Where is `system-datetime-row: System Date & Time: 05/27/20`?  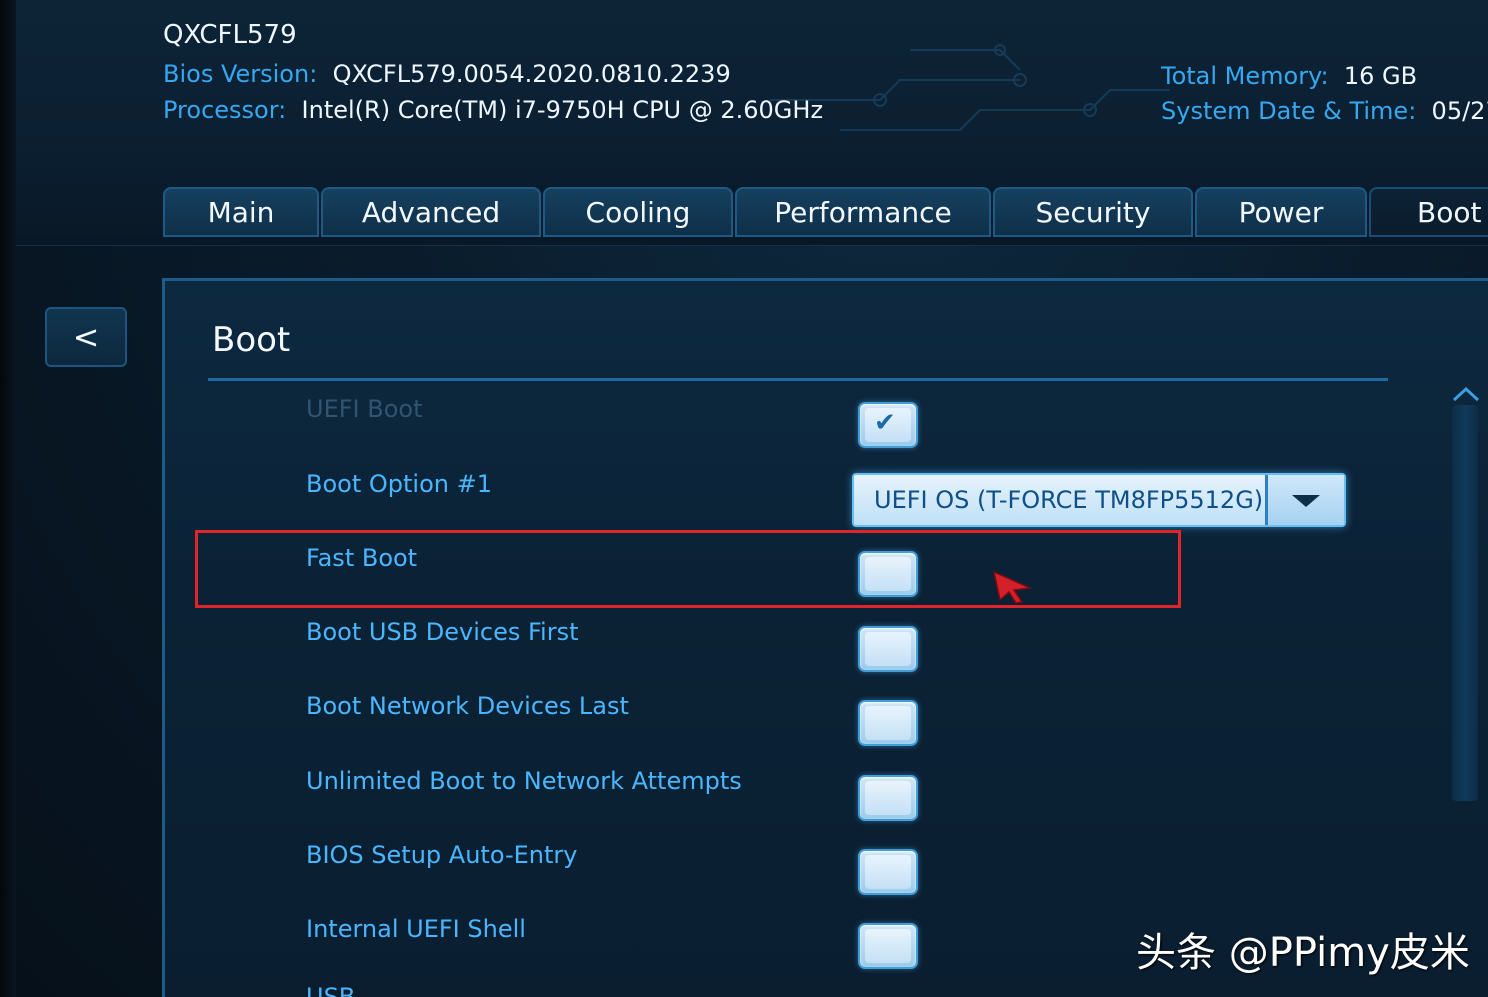
system-datetime-row: System Date & Time: 05/27/20 is located at coordinates (1324, 111).